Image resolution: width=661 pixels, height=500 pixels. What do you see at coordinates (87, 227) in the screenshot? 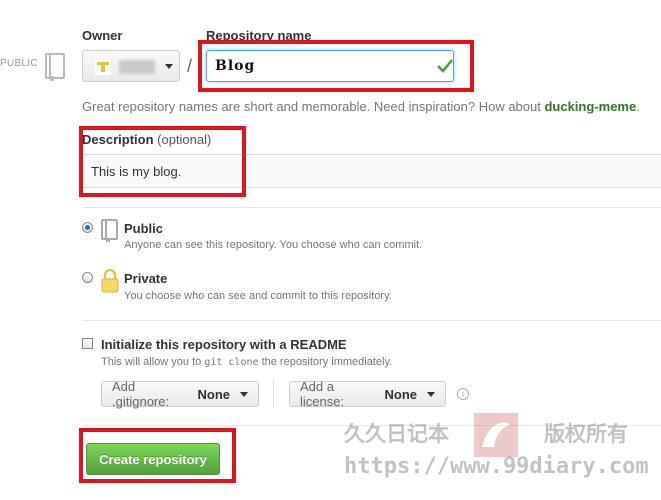
I see `public-radio` at bounding box center [87, 227].